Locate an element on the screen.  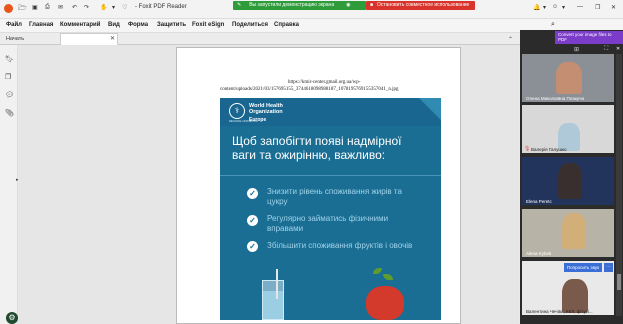
stop-share-button: ■ Остановить совместное использование is located at coordinates (420, 5).